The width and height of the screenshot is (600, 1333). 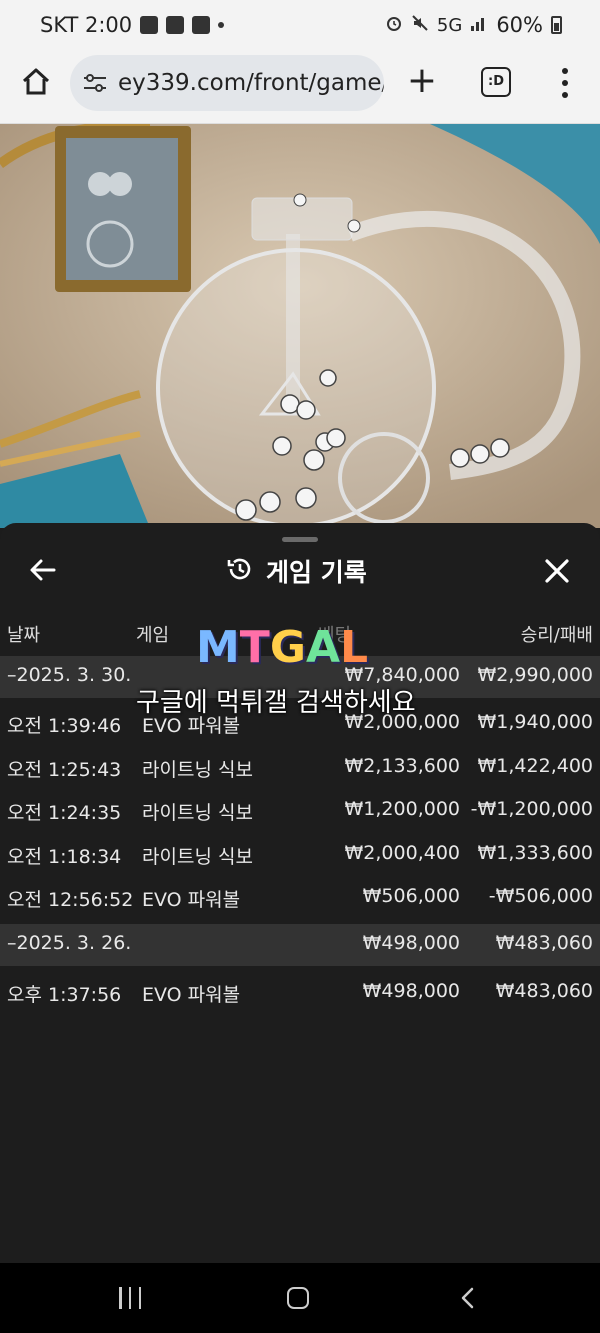 I want to click on day-summary-row: –2025. 3. 26. ₩498,000 ₩483,060, so click(x=300, y=945).